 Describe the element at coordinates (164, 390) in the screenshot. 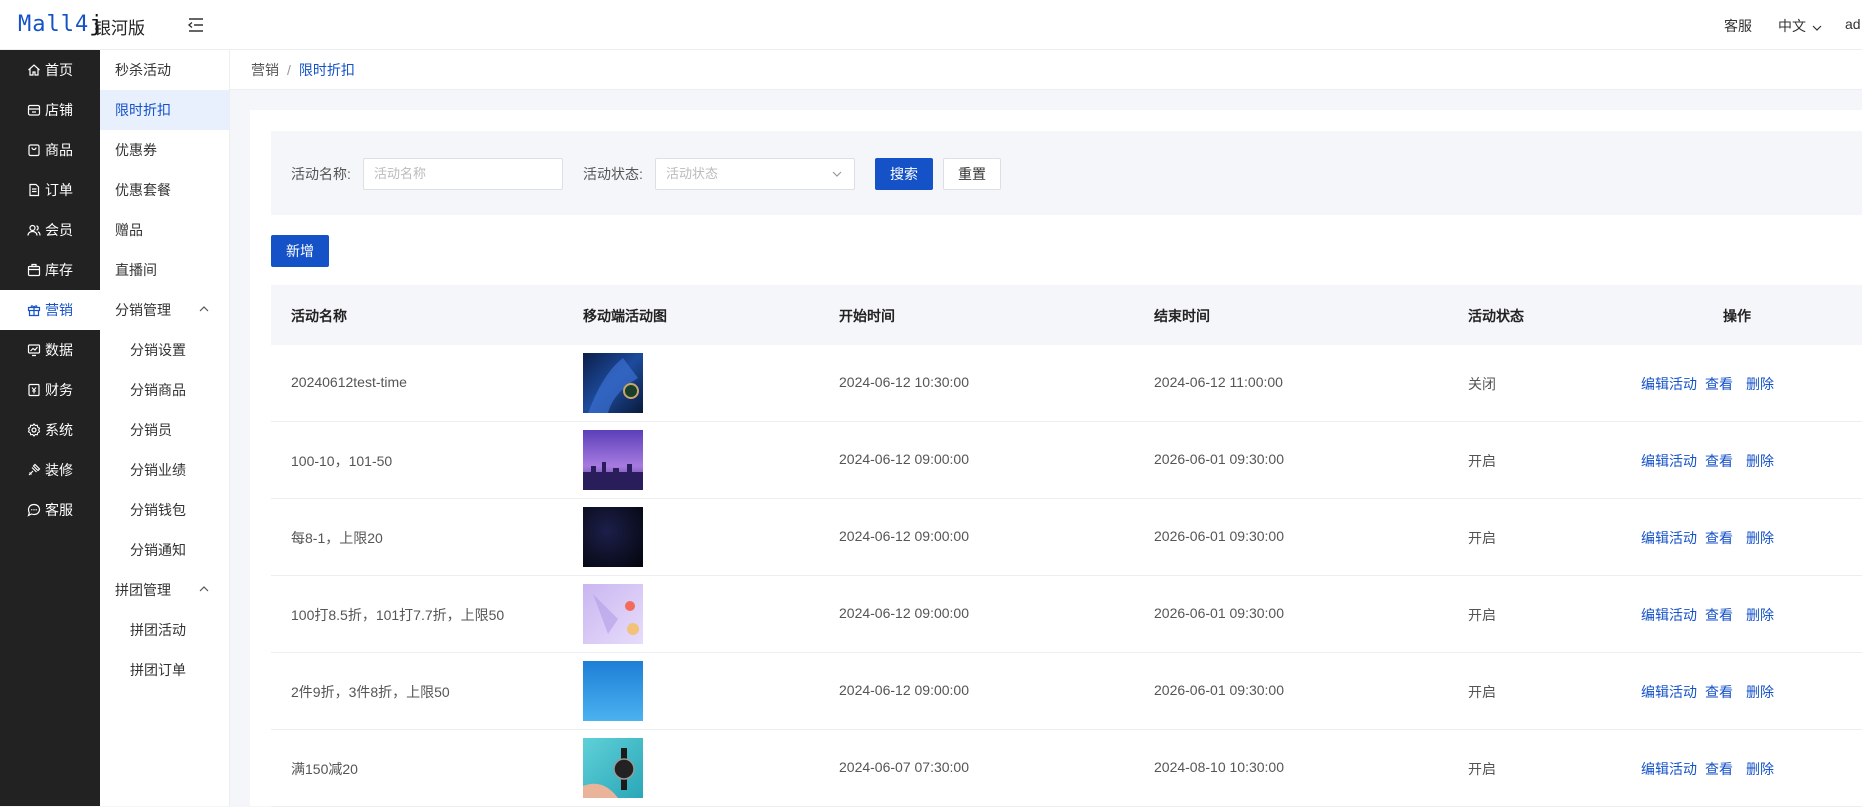

I see `submenu-item-distribution-products: 分销商品` at that location.